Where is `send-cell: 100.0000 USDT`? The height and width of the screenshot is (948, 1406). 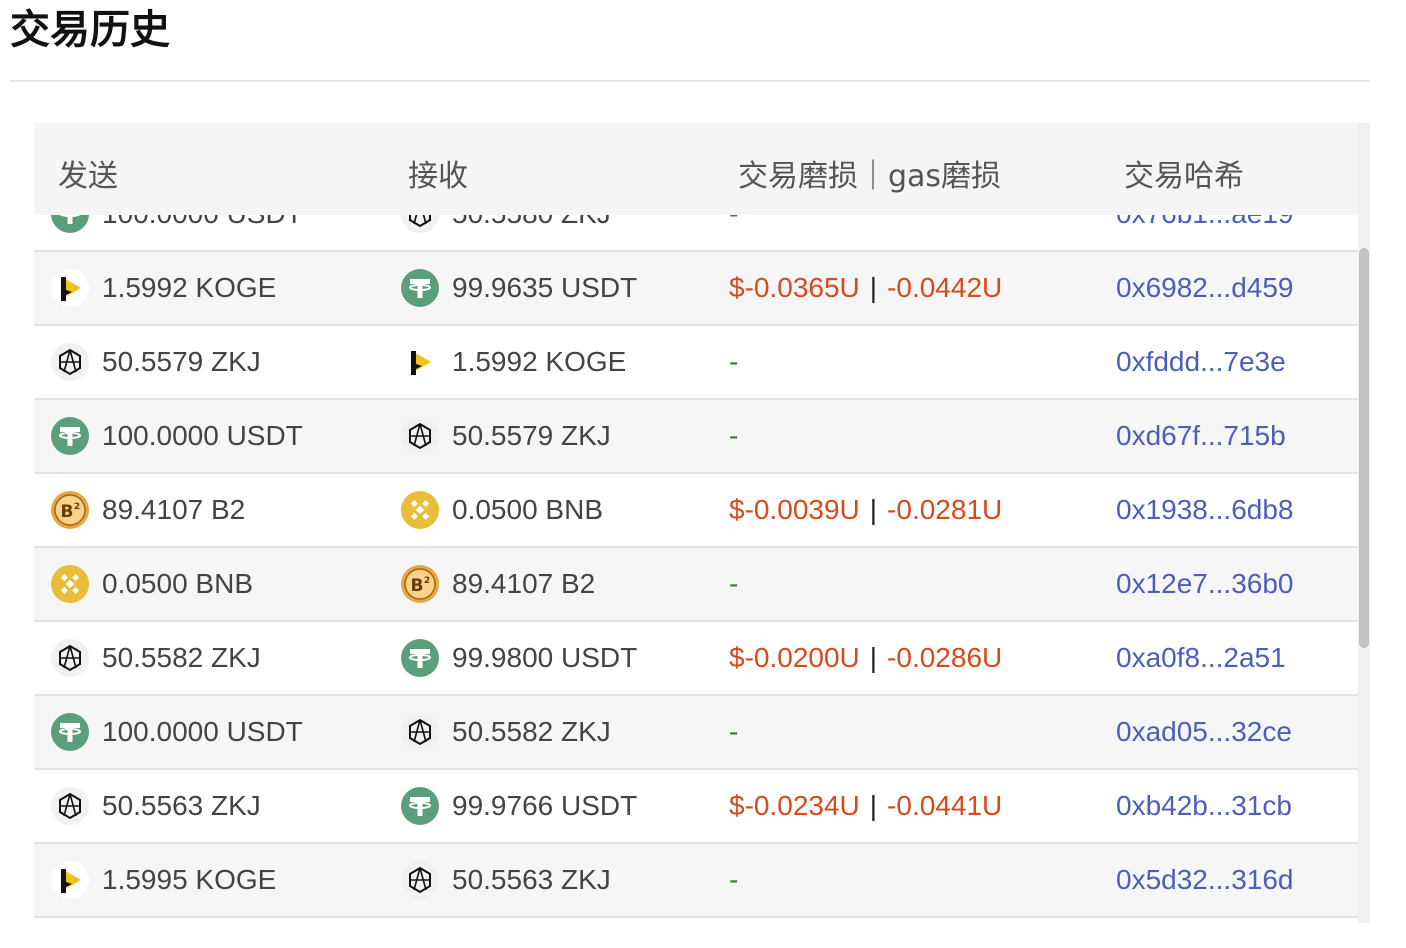
send-cell: 100.0000 USDT is located at coordinates (176, 732).